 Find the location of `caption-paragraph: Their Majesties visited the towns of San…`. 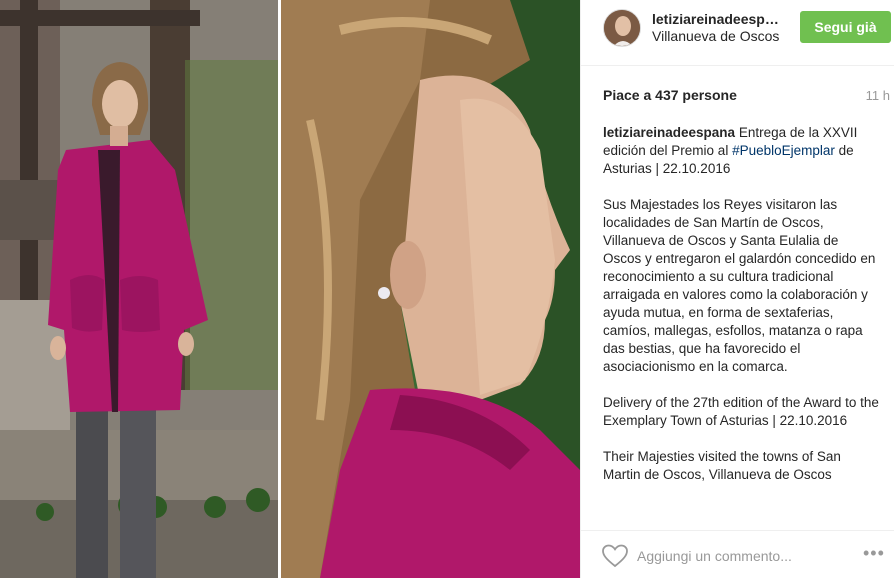

caption-paragraph: Their Majesties visited the towns of San… is located at coordinates (722, 465).